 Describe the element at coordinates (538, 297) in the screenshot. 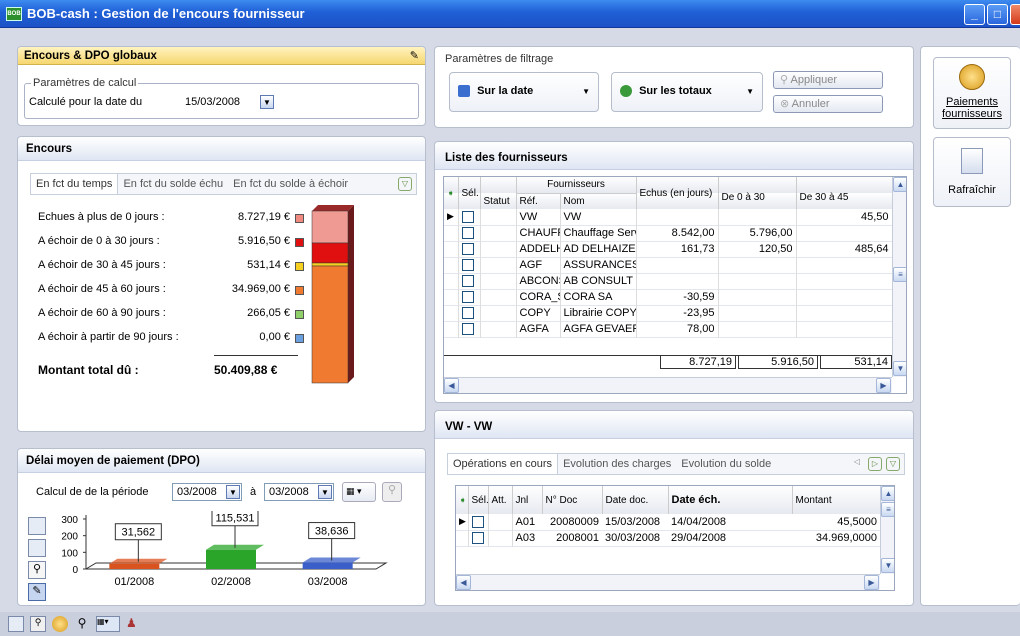

I see `cell-ref: CORA_SA` at that location.